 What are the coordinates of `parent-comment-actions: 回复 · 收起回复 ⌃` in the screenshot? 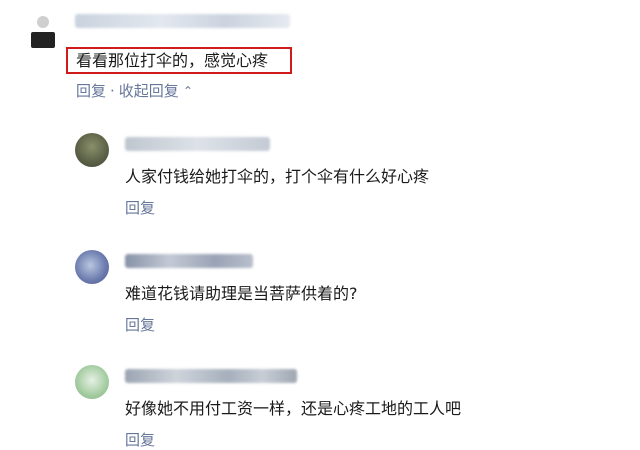 It's located at (134, 90).